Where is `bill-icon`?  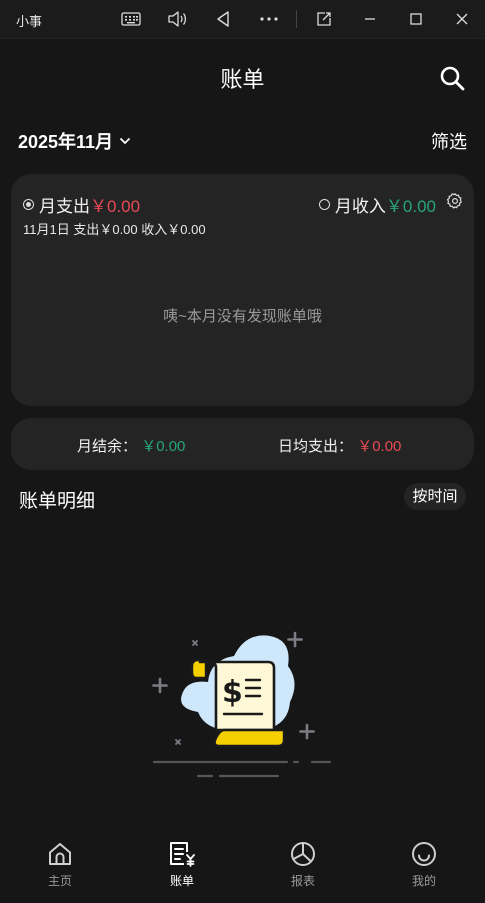
bill-icon is located at coordinates (182, 854).